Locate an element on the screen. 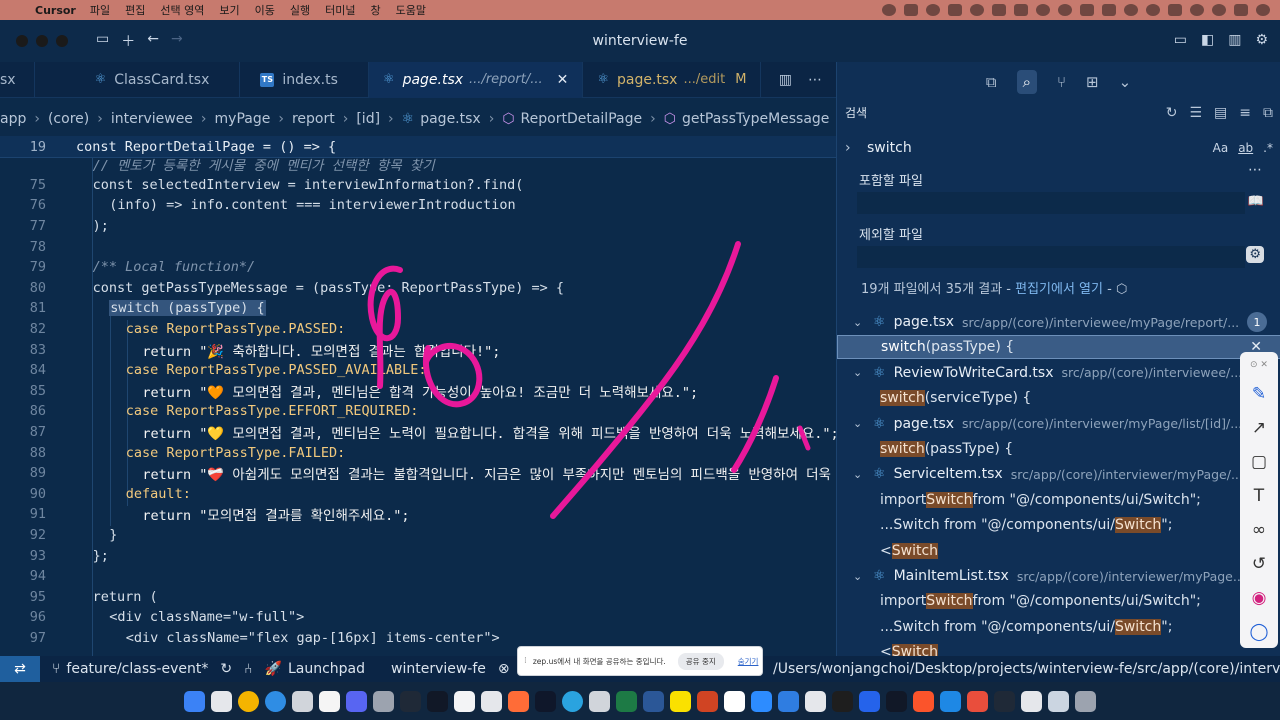 This screenshot has width=1280, height=720. breadcrumb-item: interviewee is located at coordinates (152, 119).